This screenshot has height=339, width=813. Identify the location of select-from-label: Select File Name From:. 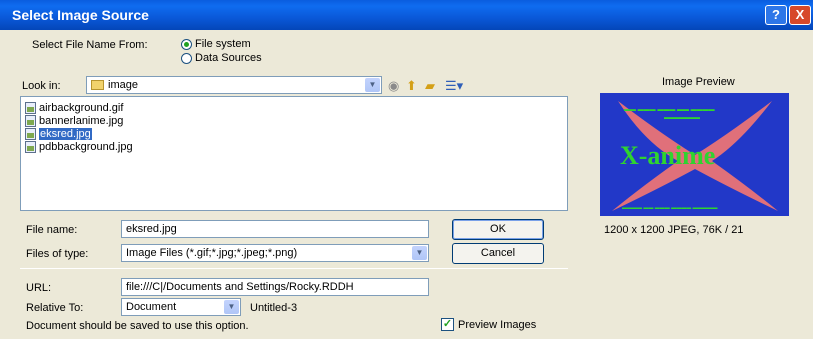
(90, 45).